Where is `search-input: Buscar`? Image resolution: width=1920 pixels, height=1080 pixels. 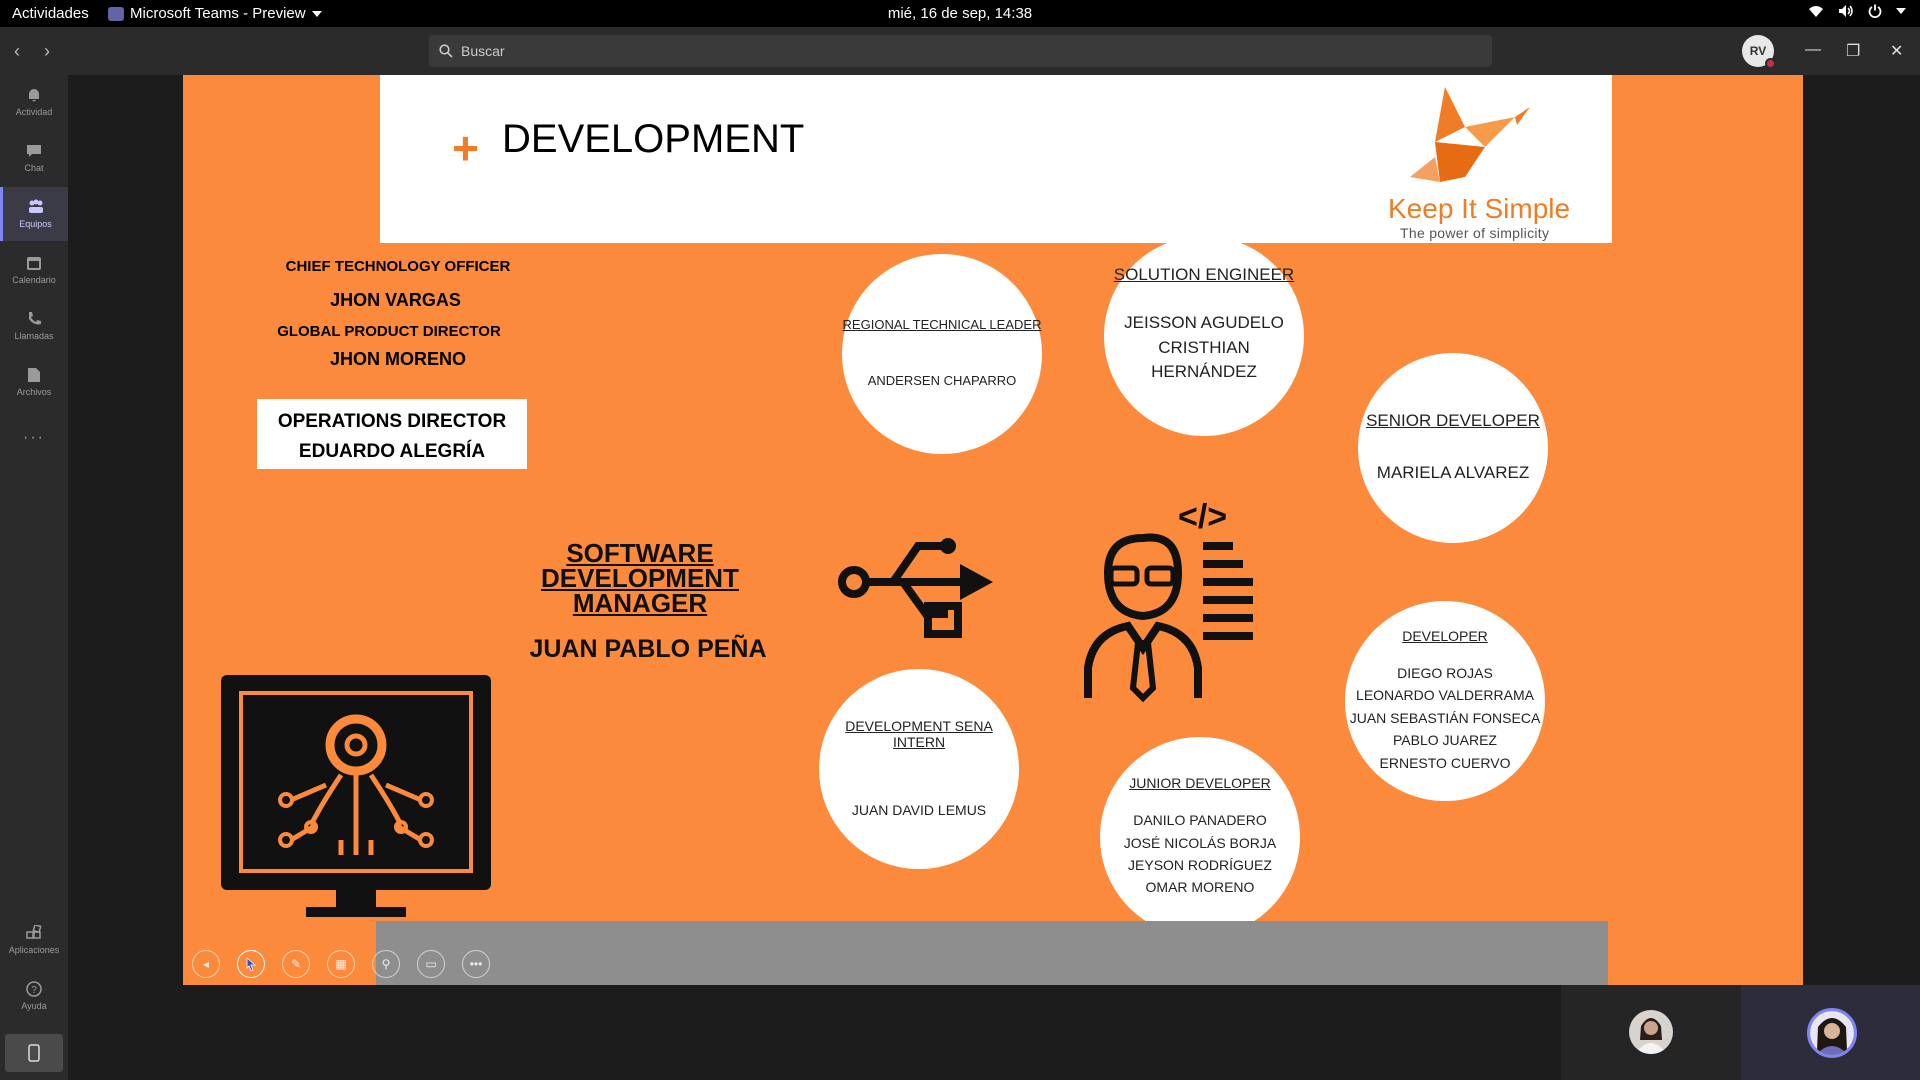 search-input: Buscar is located at coordinates (960, 51).